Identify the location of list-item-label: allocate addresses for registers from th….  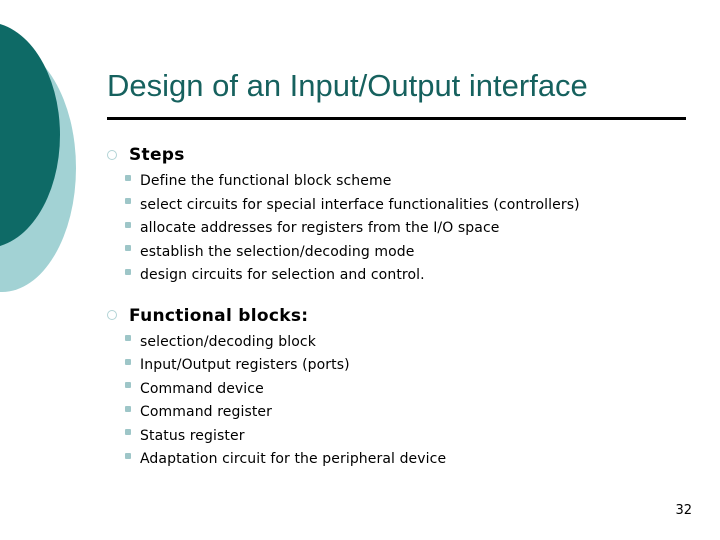
(320, 228).